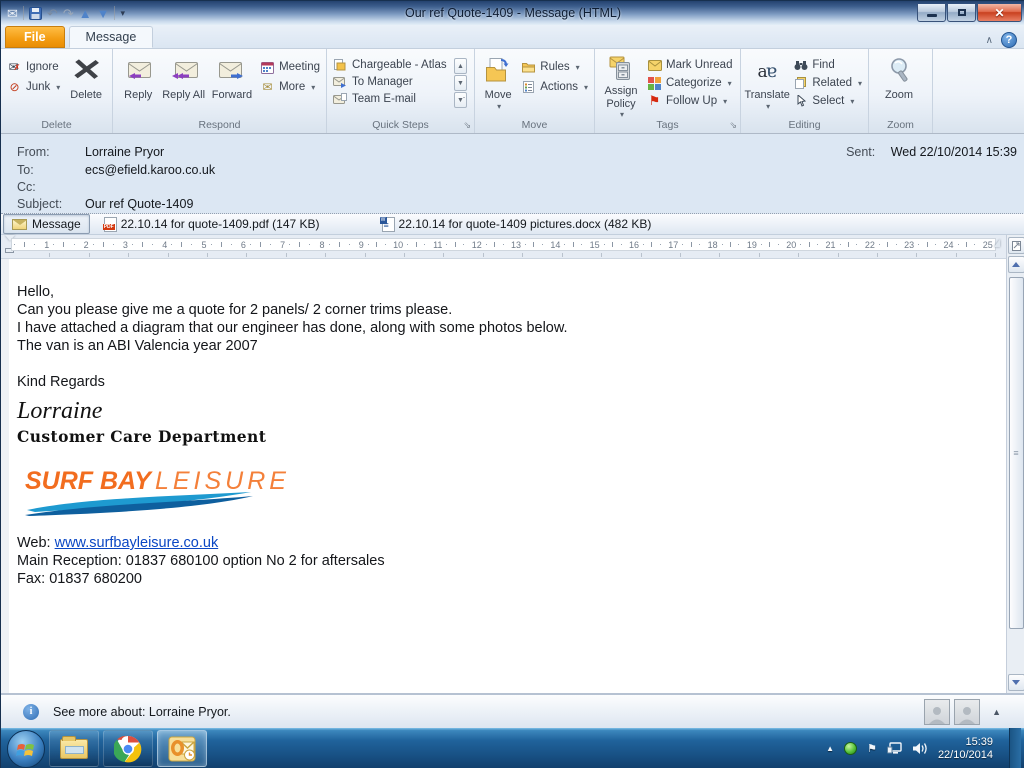 Image resolution: width=1024 pixels, height=768 pixels. I want to click on network-icon, so click(894, 748).